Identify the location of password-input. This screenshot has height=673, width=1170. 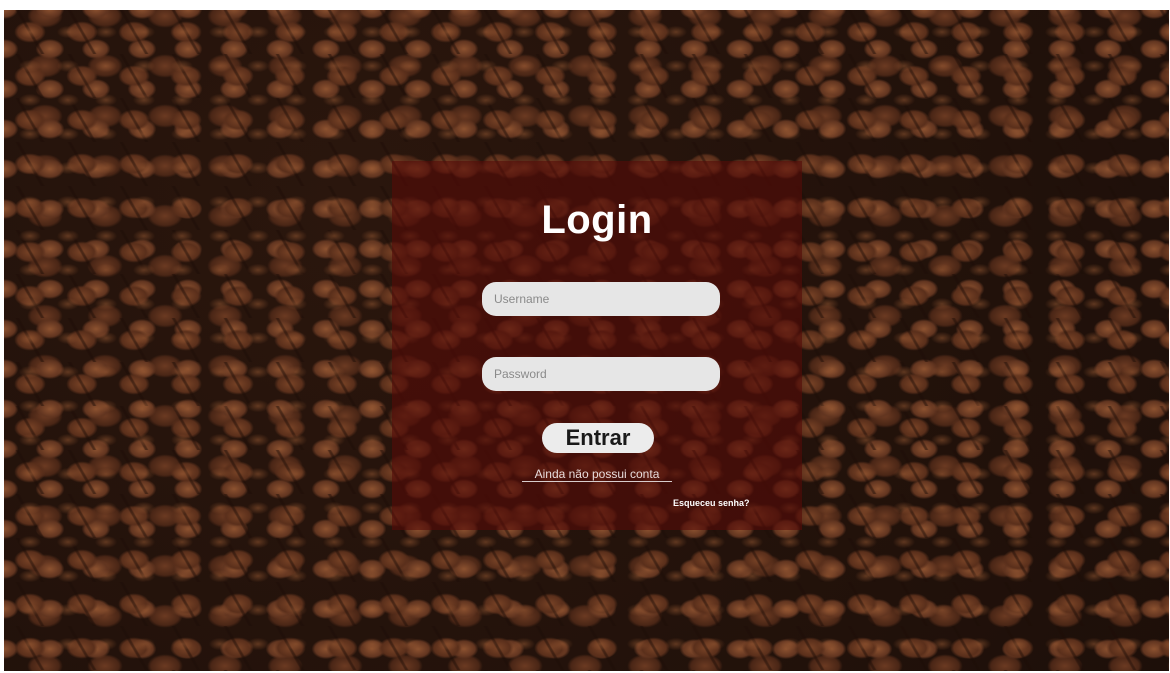
(601, 374).